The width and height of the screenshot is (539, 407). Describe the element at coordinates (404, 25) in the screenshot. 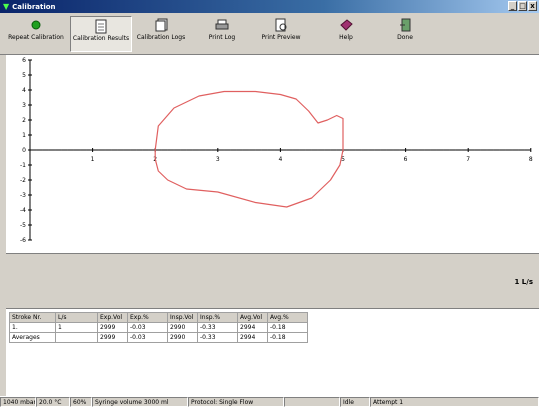

I see `exit-door-icon` at that location.